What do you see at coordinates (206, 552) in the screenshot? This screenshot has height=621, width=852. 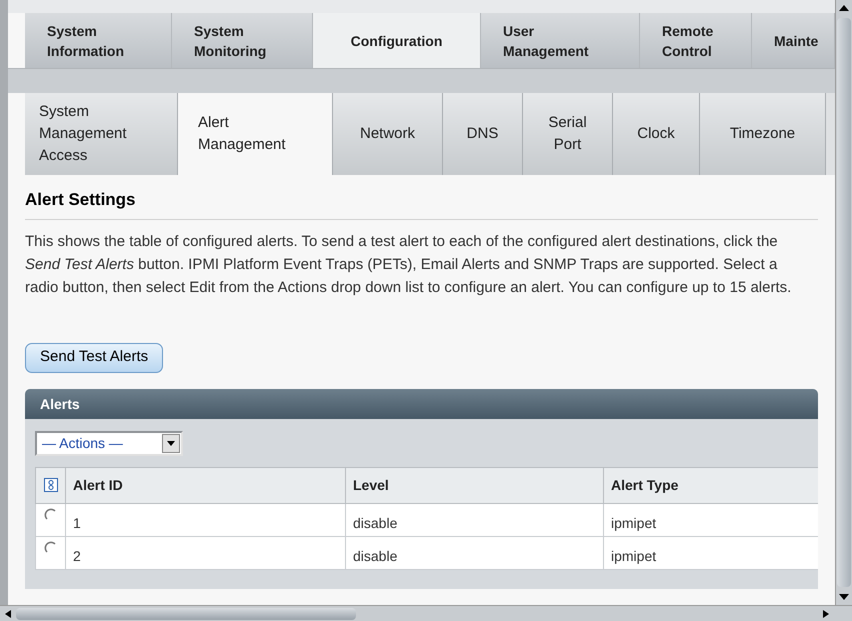 I see `table-cell: 2` at bounding box center [206, 552].